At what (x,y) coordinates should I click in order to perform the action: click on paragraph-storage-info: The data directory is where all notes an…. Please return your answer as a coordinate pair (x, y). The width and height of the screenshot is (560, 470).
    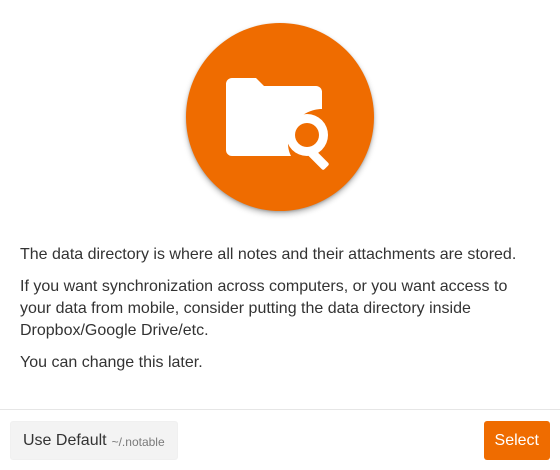
    Looking at the image, I should click on (268, 254).